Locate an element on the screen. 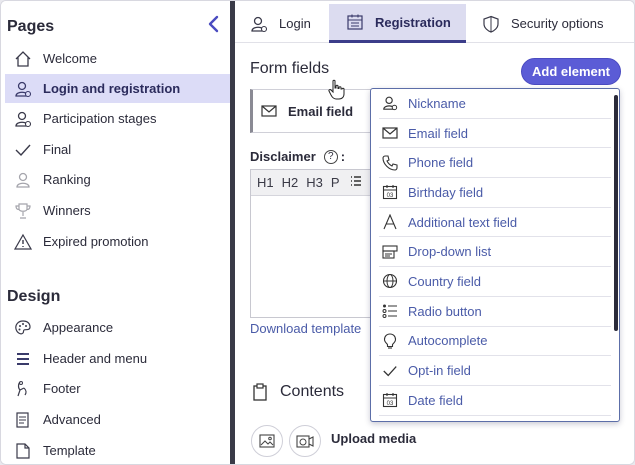 The image size is (635, 465). chevron-left-icon is located at coordinates (213, 24).